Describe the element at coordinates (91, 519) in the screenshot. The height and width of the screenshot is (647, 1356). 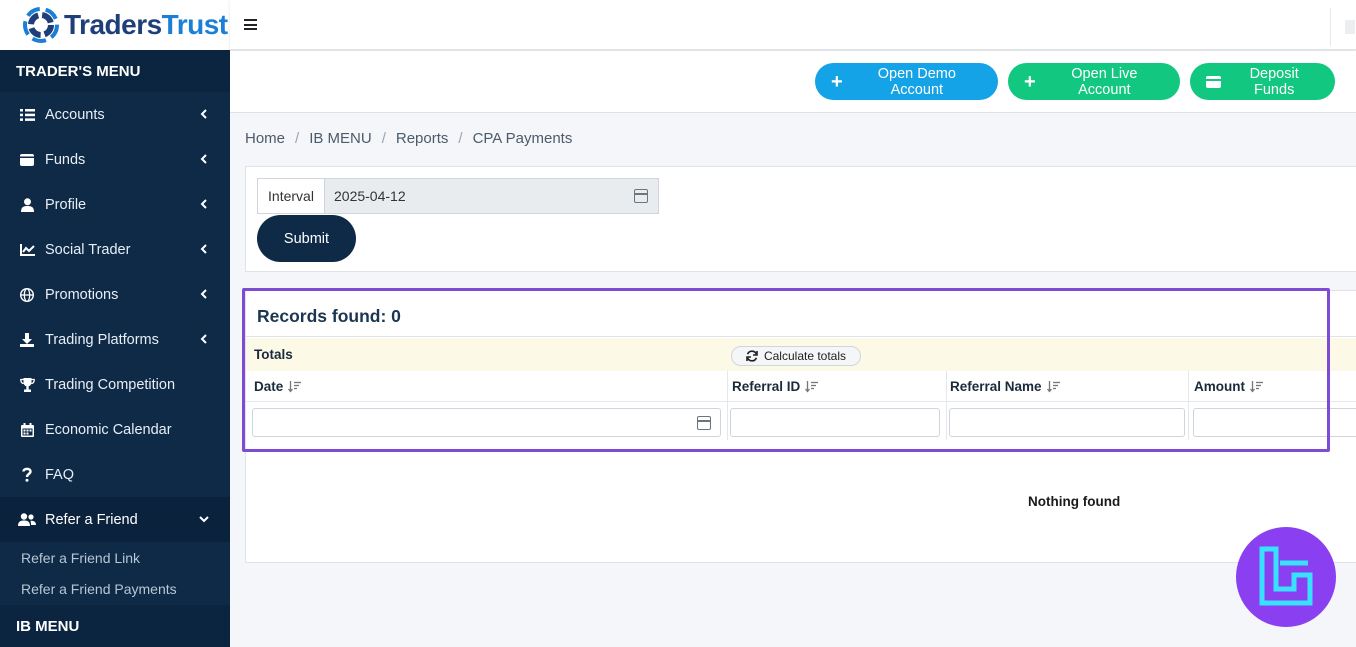
I see `sidebar-item-label: Refer a Friend` at that location.